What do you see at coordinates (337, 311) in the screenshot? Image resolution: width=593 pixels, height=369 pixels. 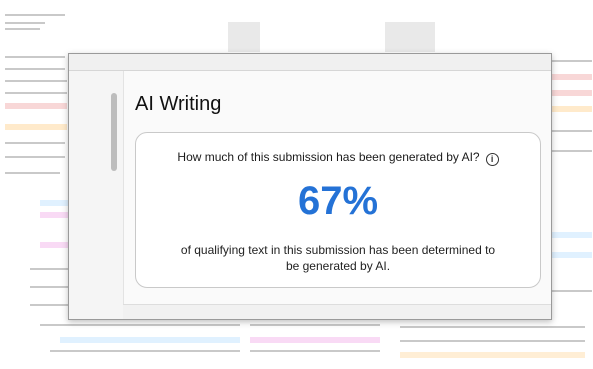 I see `panel-footer-bar` at bounding box center [337, 311].